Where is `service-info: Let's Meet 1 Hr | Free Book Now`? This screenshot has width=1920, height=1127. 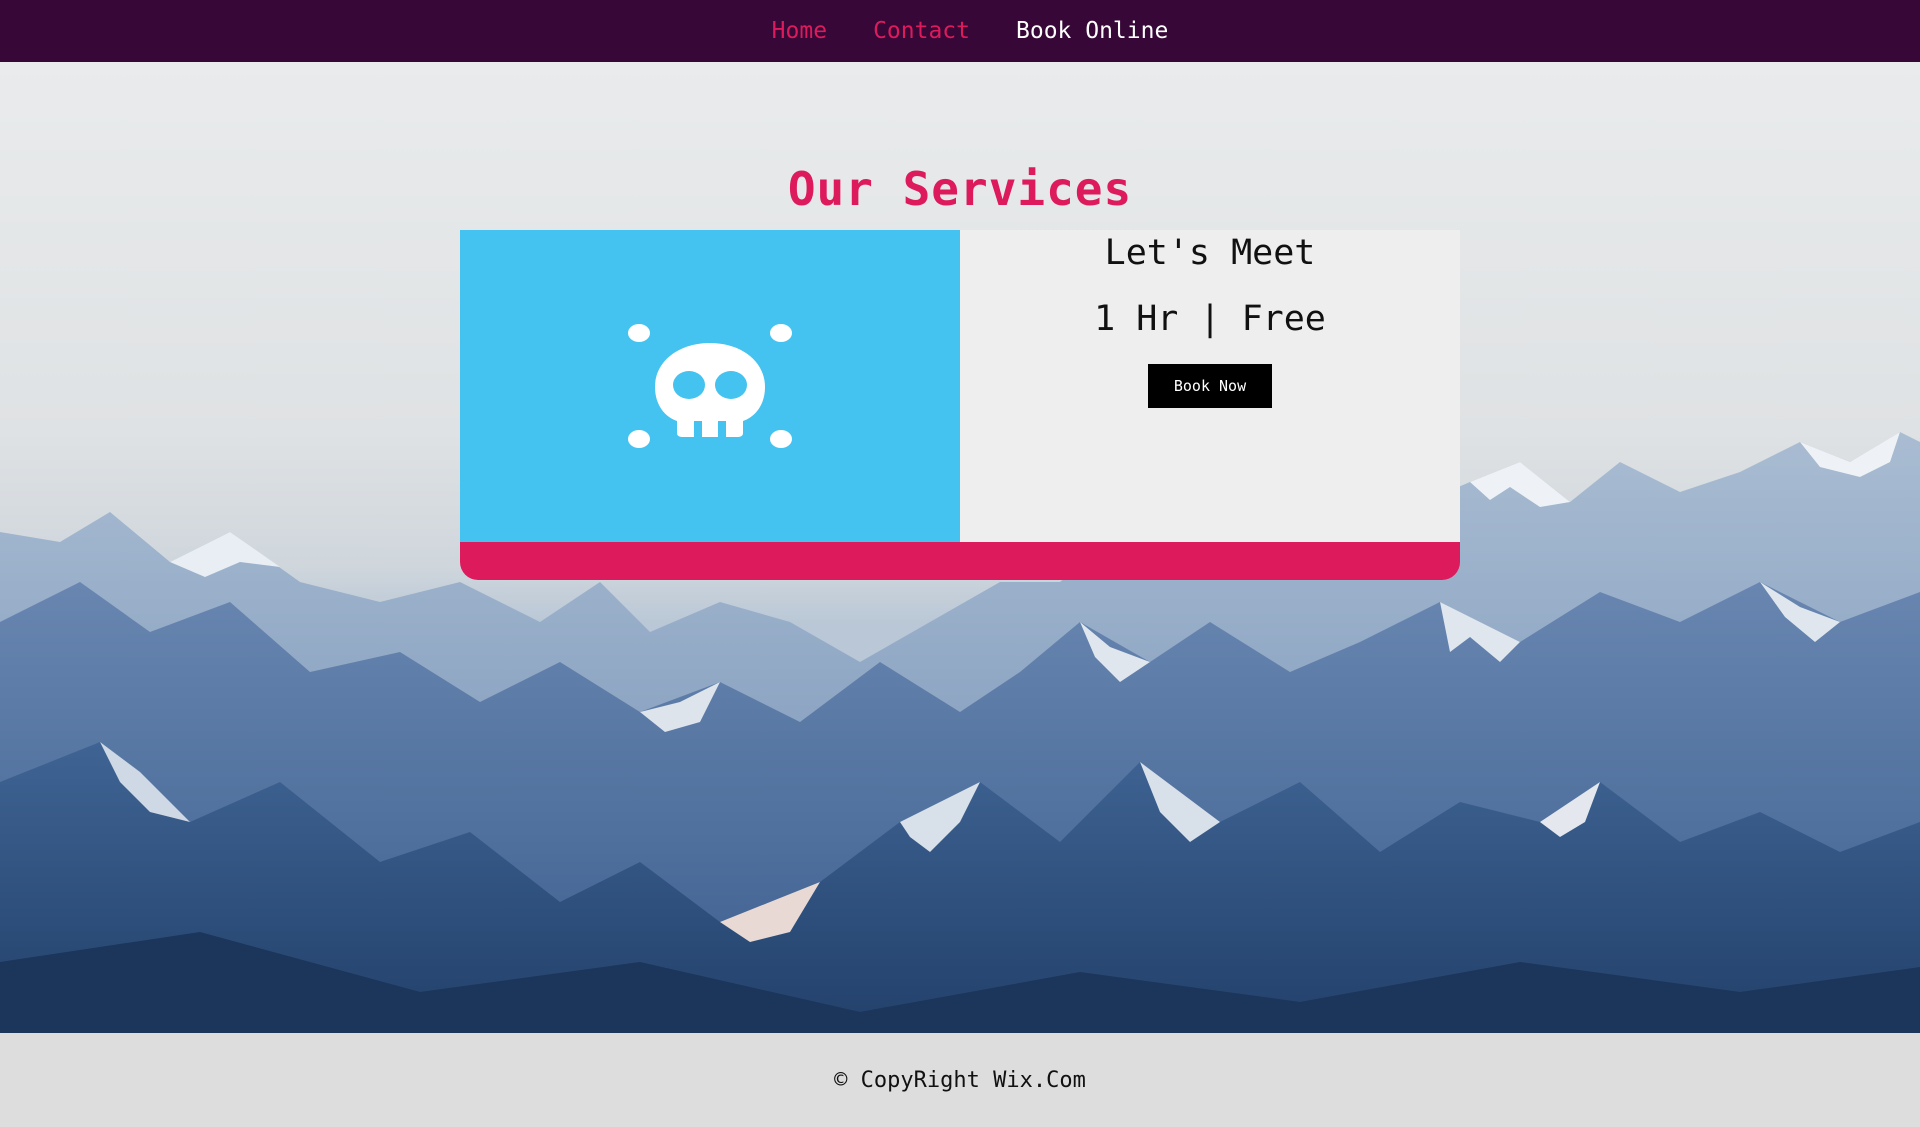
service-info: Let's Meet 1 Hr | Free Book Now is located at coordinates (1210, 386).